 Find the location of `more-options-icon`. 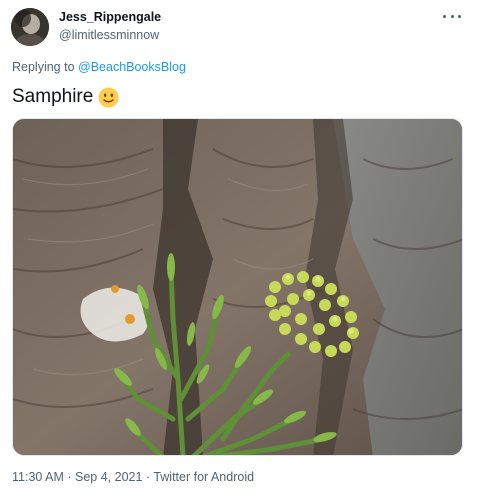

more-options-icon is located at coordinates (452, 16).